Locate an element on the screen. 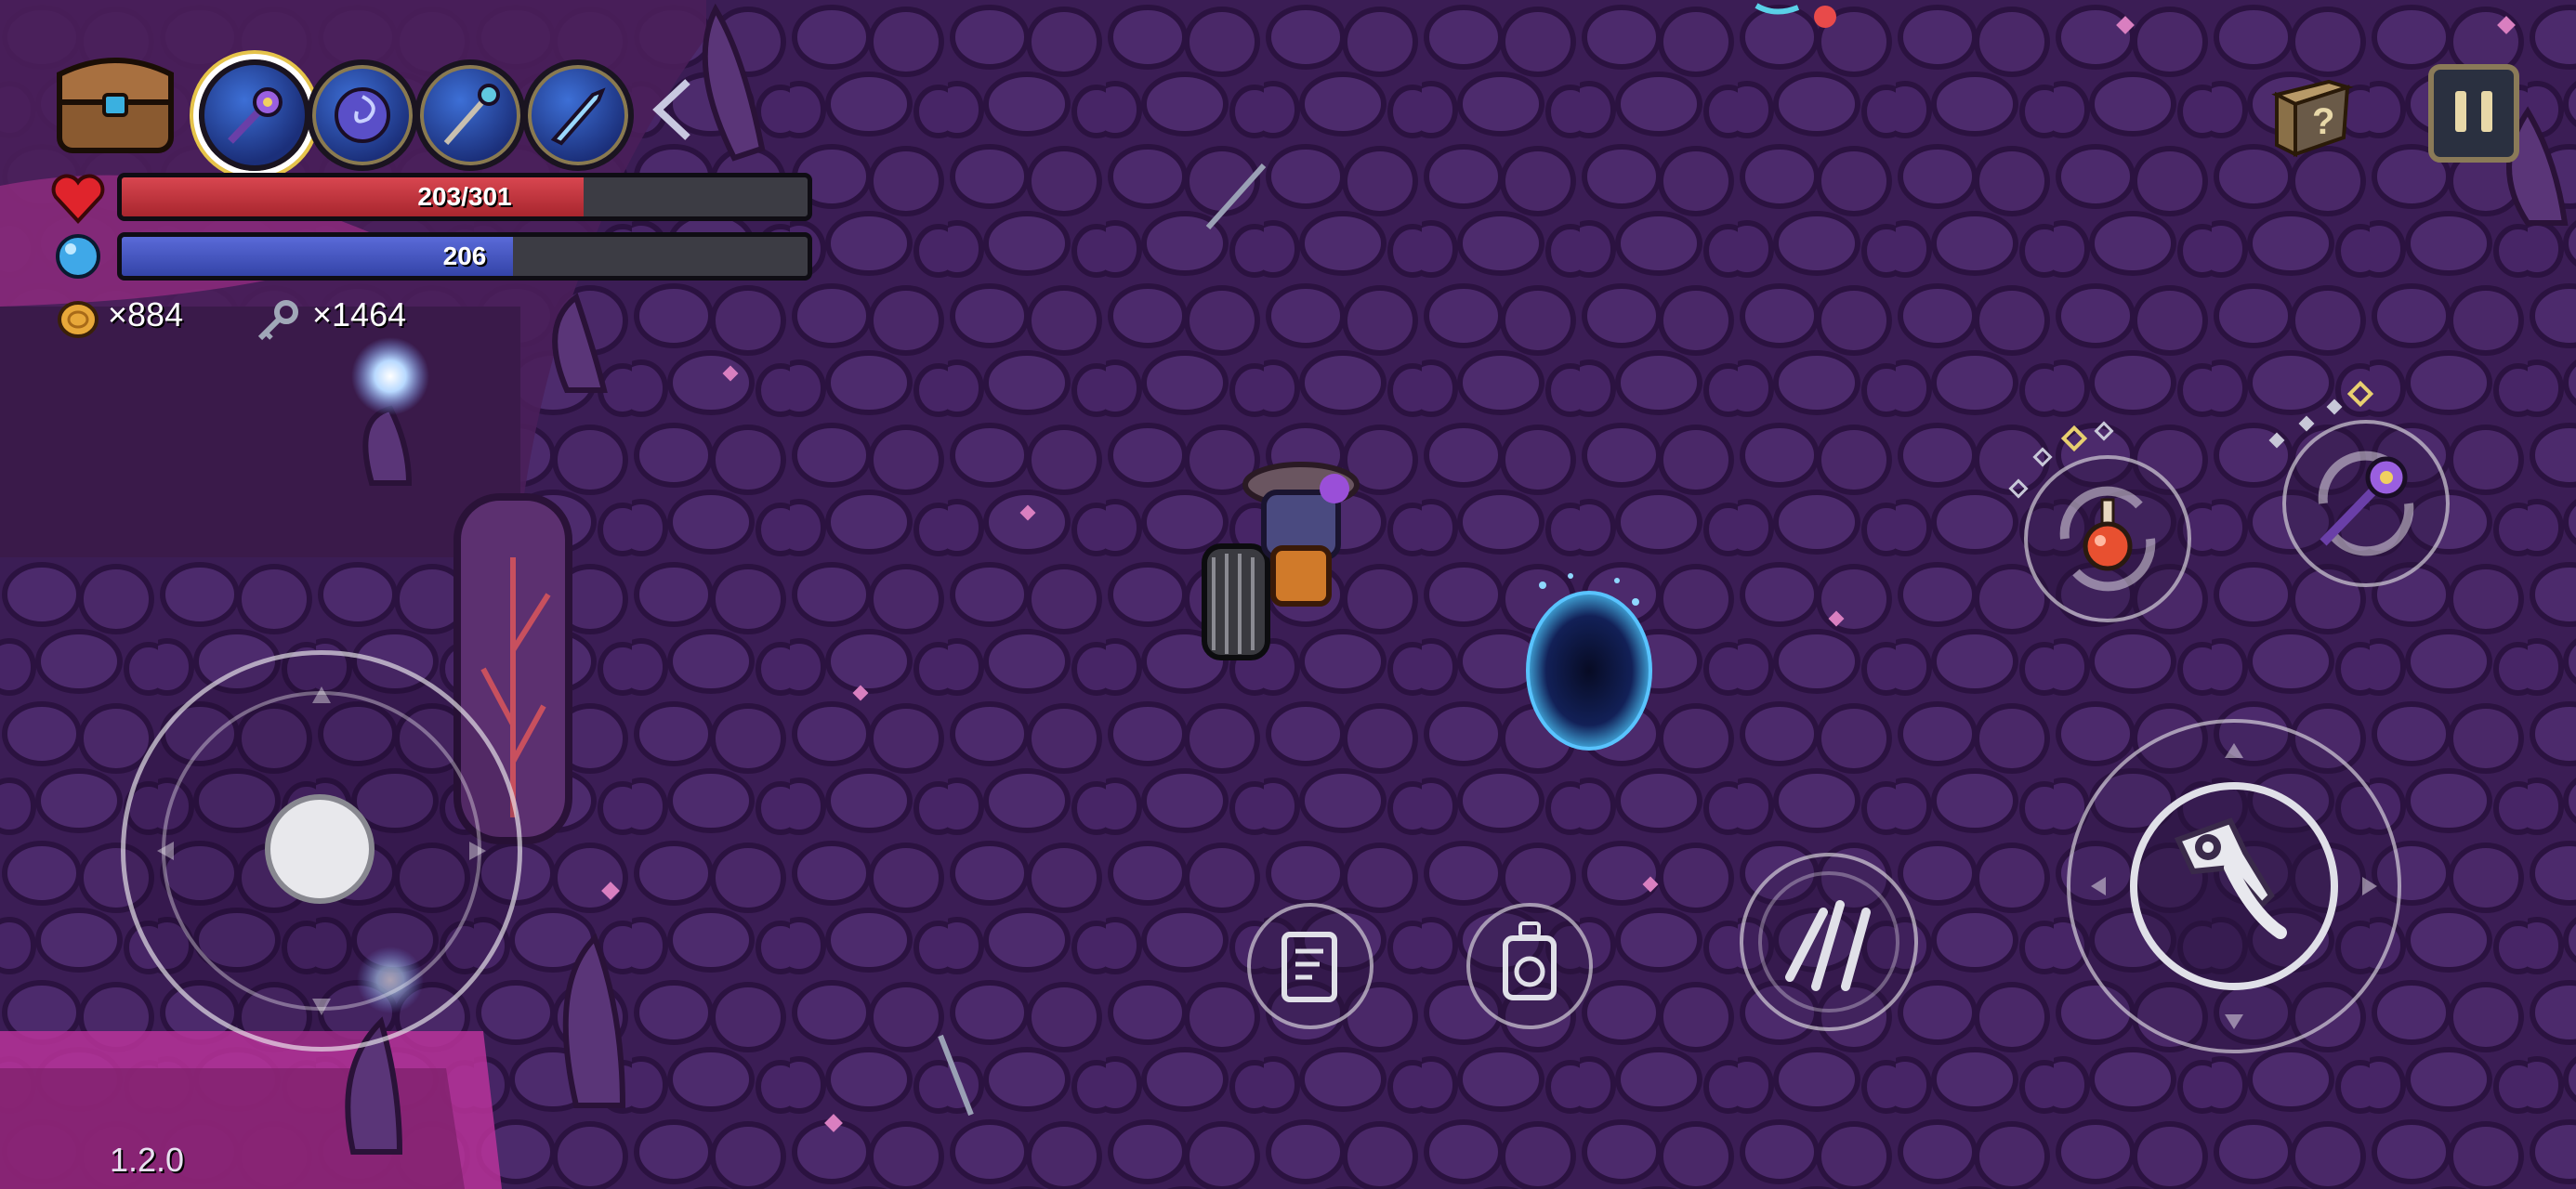 The image size is (2576, 1189). heart-icon is located at coordinates (78, 199).